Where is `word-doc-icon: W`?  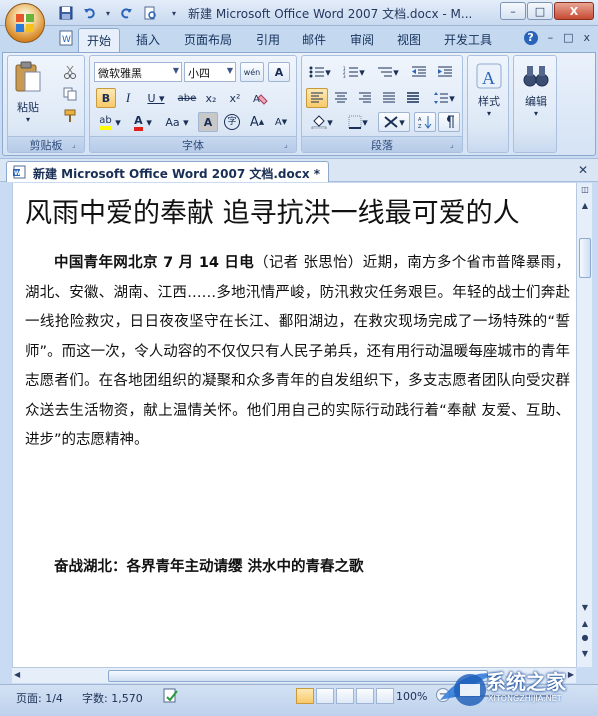
word-doc-icon: W is located at coordinates (66, 39).